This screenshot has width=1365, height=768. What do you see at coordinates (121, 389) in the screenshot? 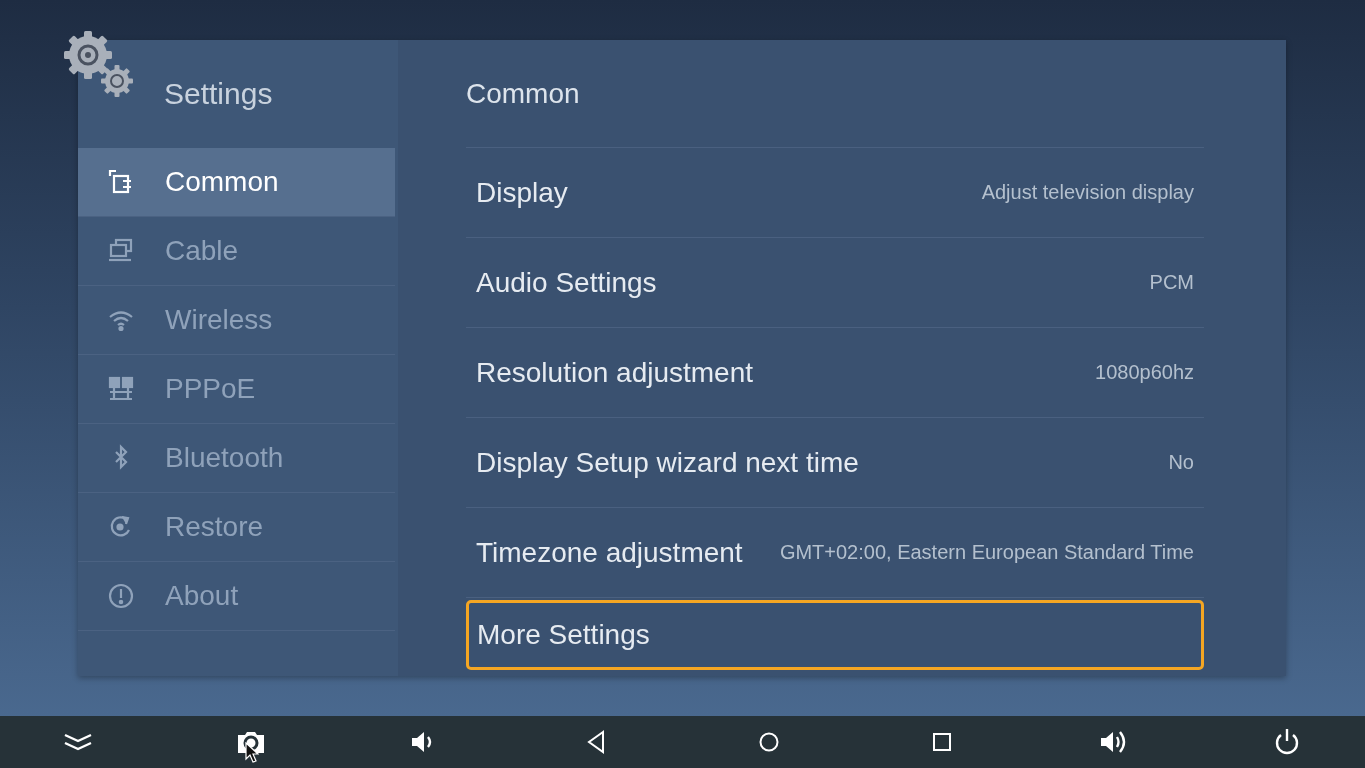
I see `network-icon` at bounding box center [121, 389].